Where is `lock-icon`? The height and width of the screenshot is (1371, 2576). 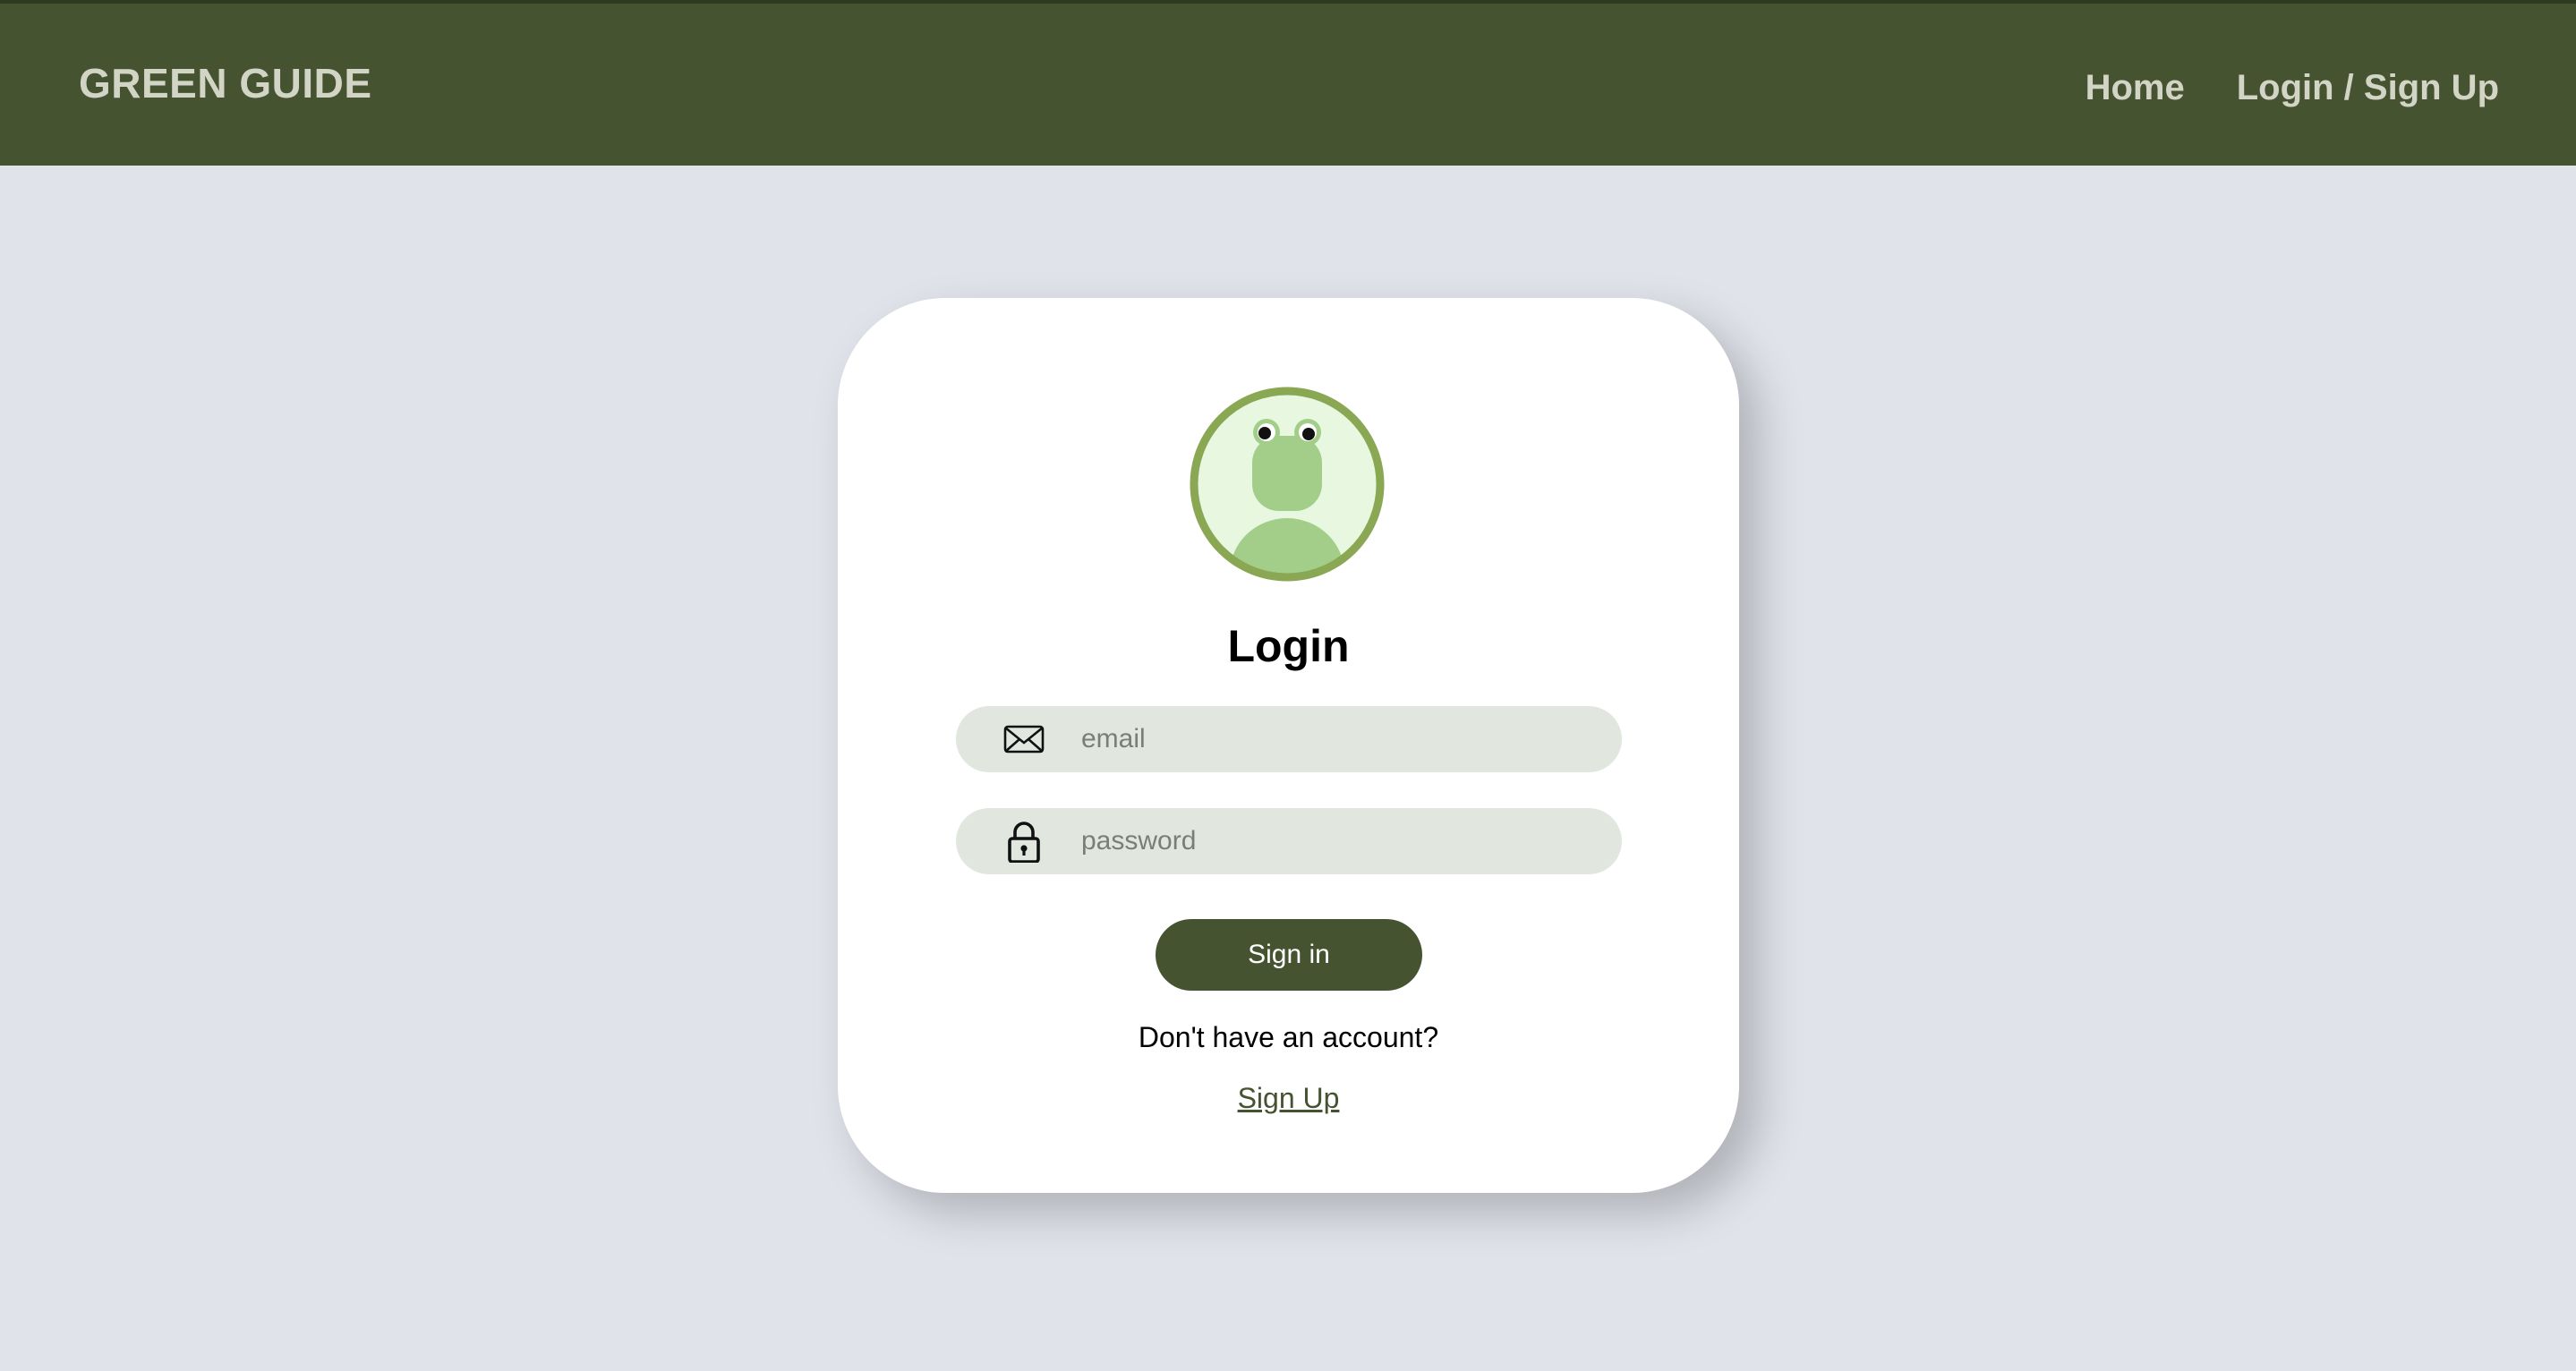 lock-icon is located at coordinates (1024, 842).